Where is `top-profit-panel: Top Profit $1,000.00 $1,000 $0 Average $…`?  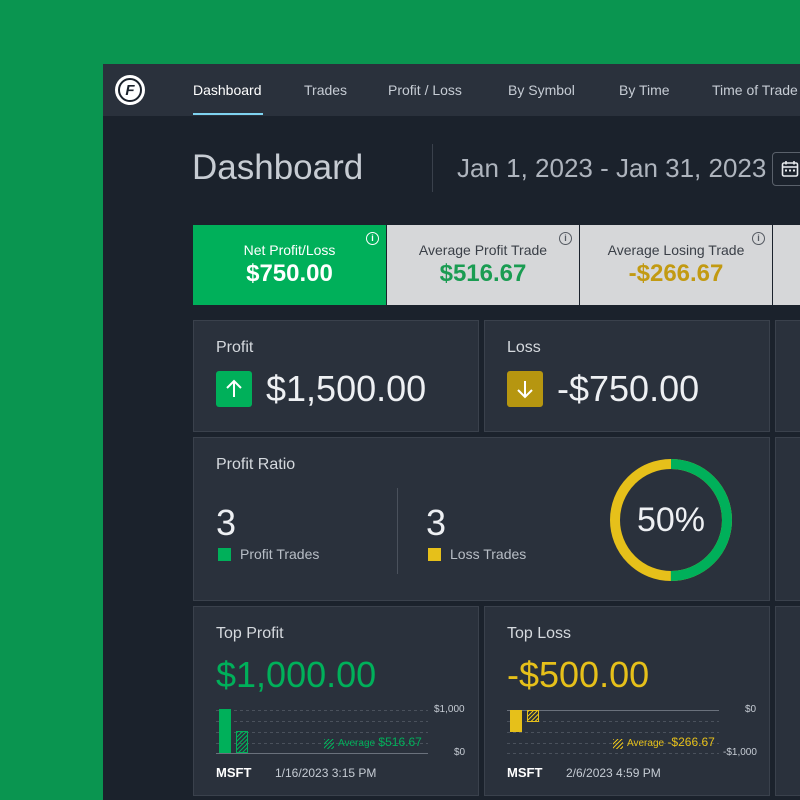
top-profit-panel: Top Profit $1,000.00 $1,000 $0 Average $… is located at coordinates (336, 701).